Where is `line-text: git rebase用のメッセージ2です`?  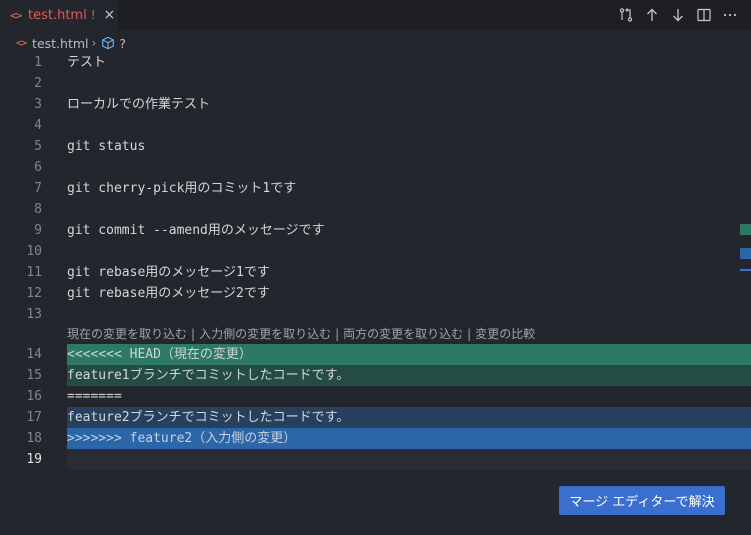
line-text: git rebase用のメッセージ2です is located at coordinates (168, 293).